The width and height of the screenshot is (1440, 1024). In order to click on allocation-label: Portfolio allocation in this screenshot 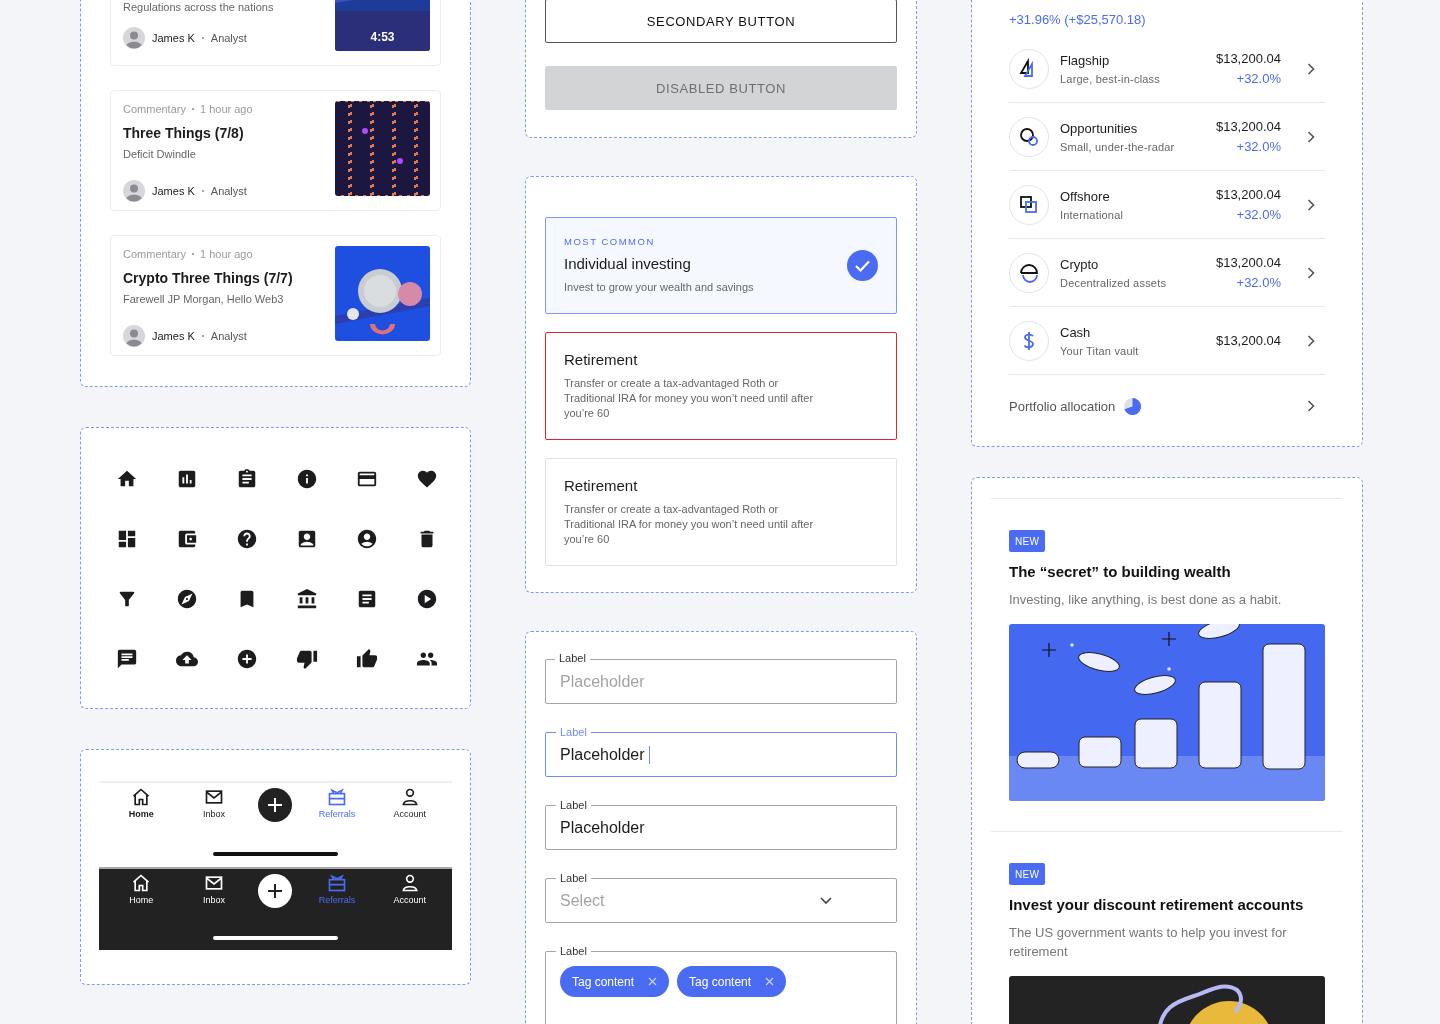, I will do `click(1062, 406)`.